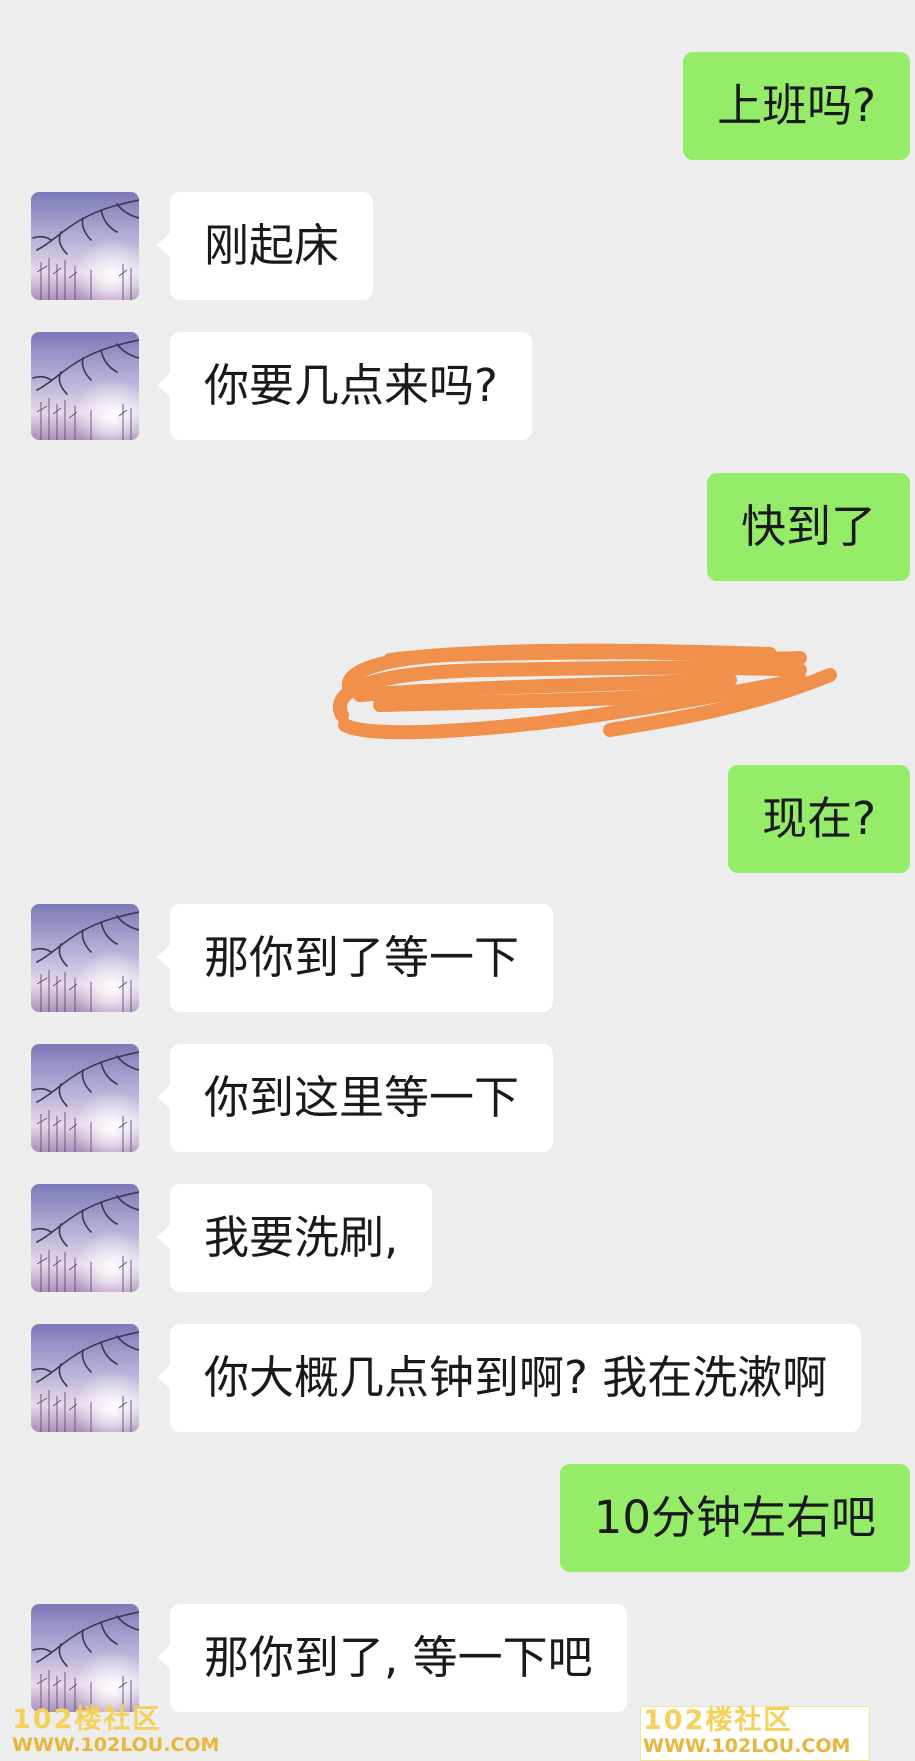 This screenshot has height=1761, width=915. Describe the element at coordinates (344, 386) in the screenshot. I see `received-message-bubble: 你要几点来吗?` at that location.